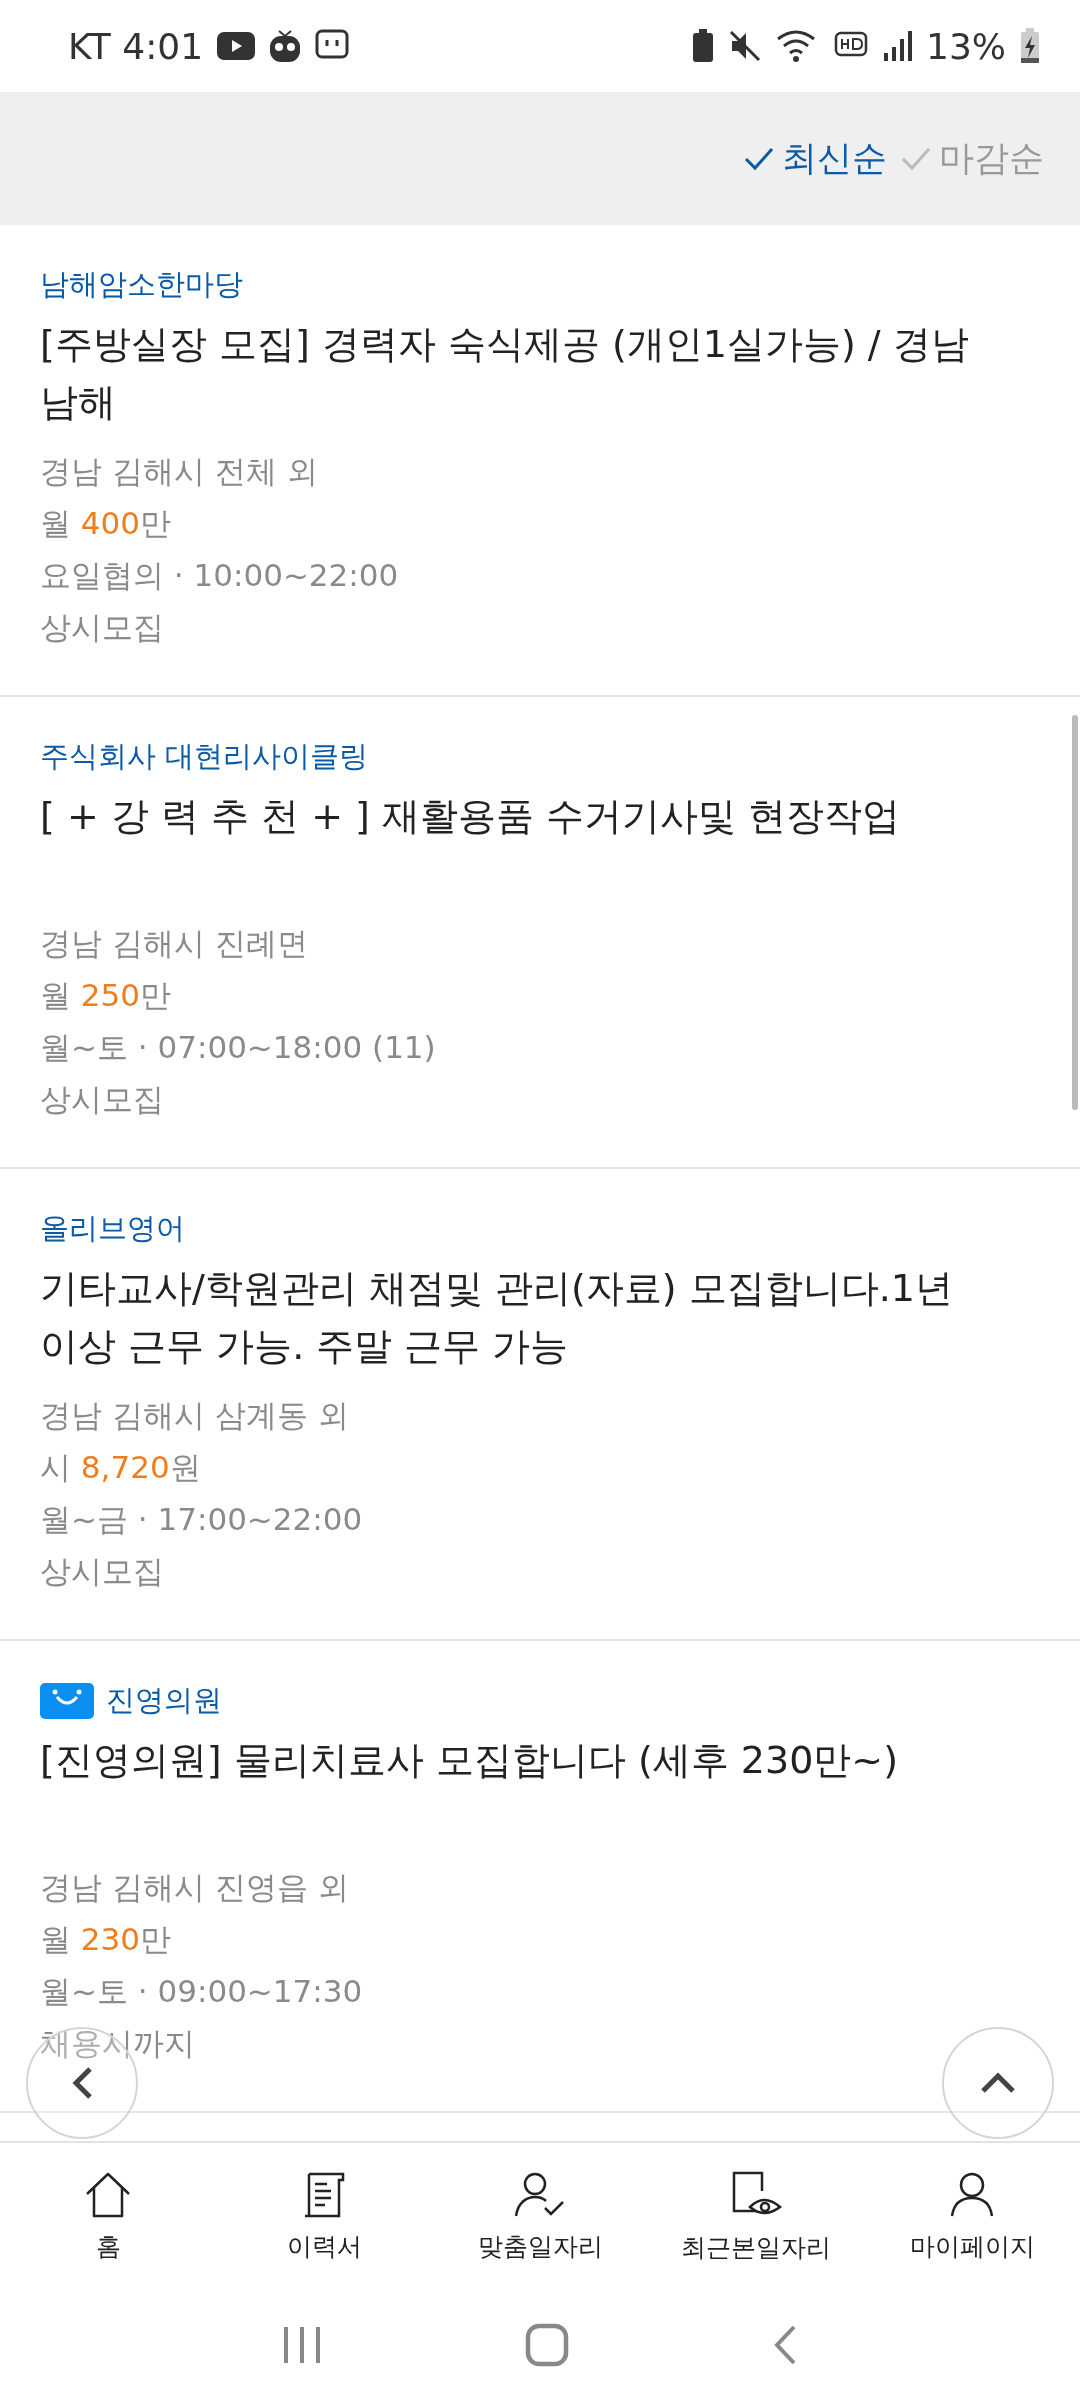 The image size is (1080, 2400). Describe the element at coordinates (201, 1991) in the screenshot. I see `job-schedule: 월~토 · 09:00~17:30` at that location.